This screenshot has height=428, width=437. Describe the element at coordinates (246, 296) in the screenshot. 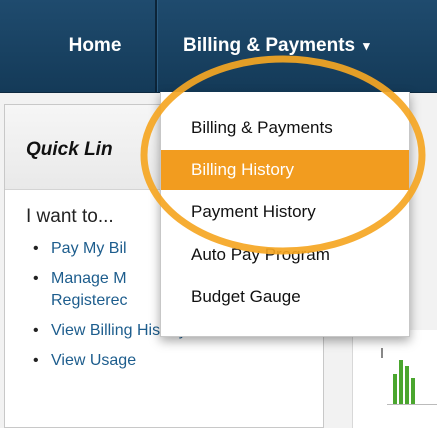

I see `menu-item-label: Budget Gauge` at that location.